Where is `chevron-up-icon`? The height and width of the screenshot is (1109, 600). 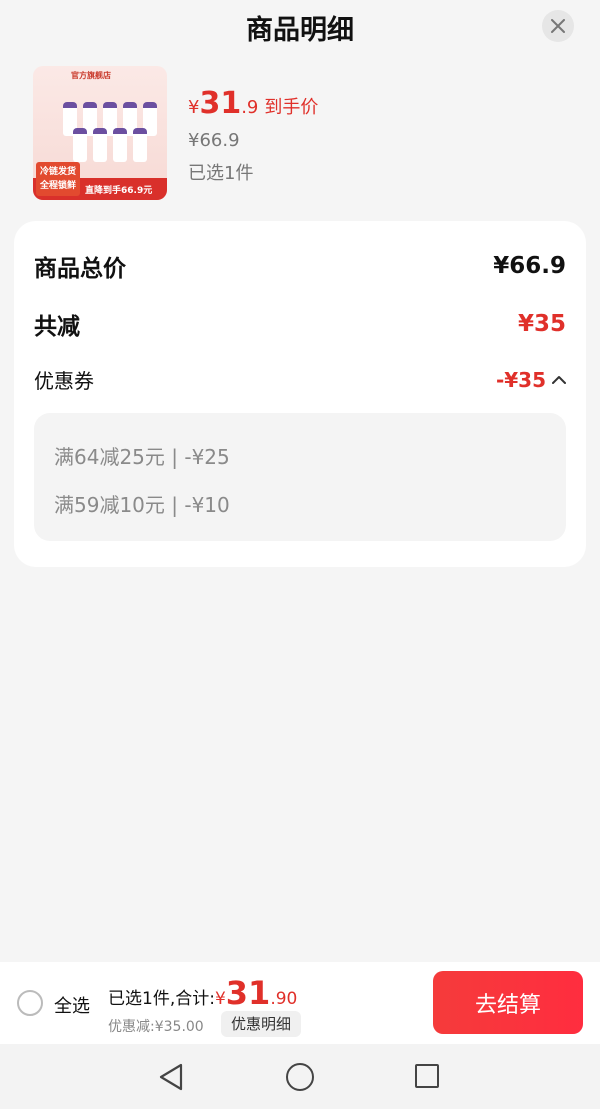
chevron-up-icon is located at coordinates (559, 380).